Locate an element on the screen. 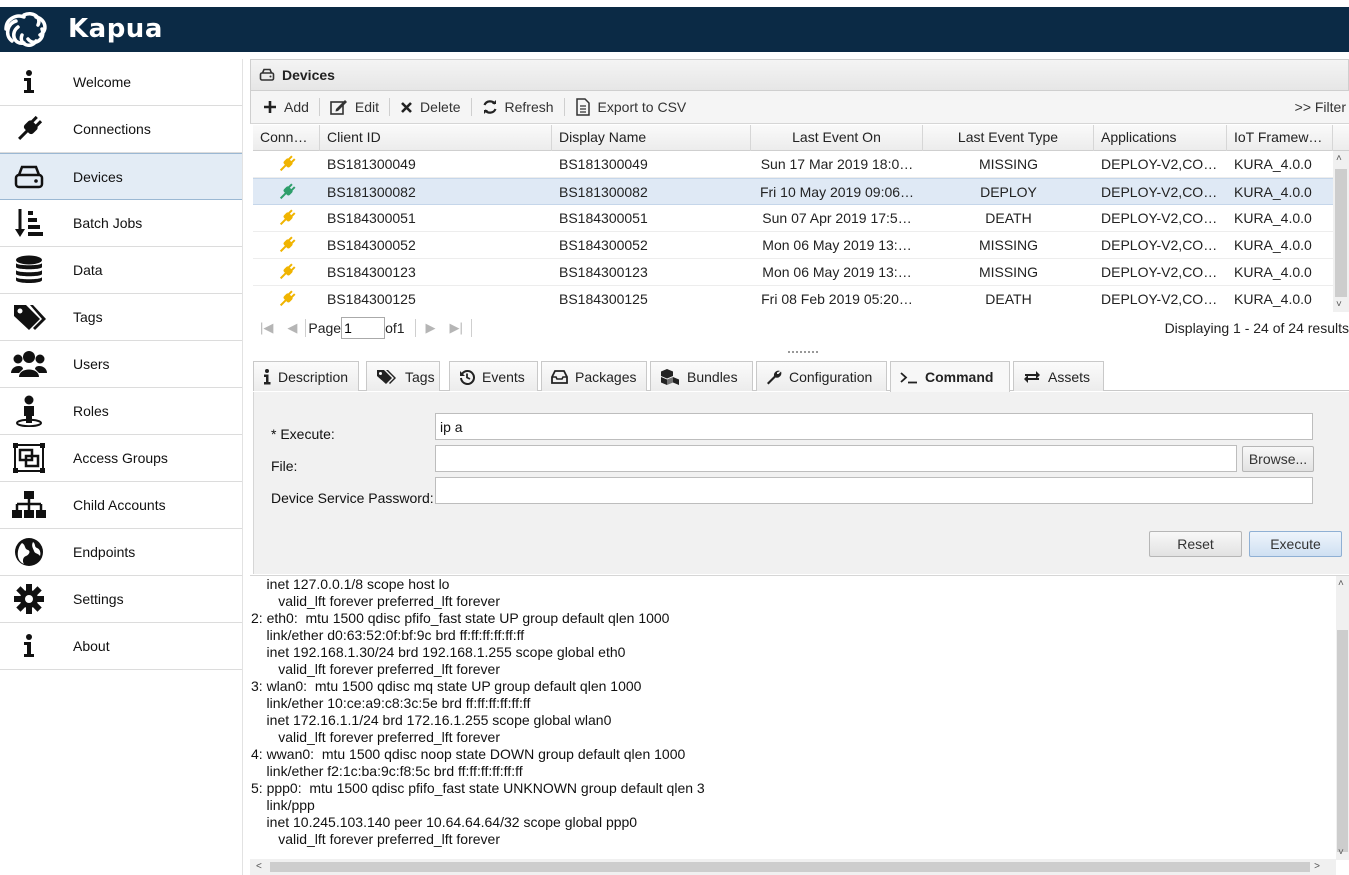  sidebar-item-welcome: Welcome is located at coordinates (121, 82).